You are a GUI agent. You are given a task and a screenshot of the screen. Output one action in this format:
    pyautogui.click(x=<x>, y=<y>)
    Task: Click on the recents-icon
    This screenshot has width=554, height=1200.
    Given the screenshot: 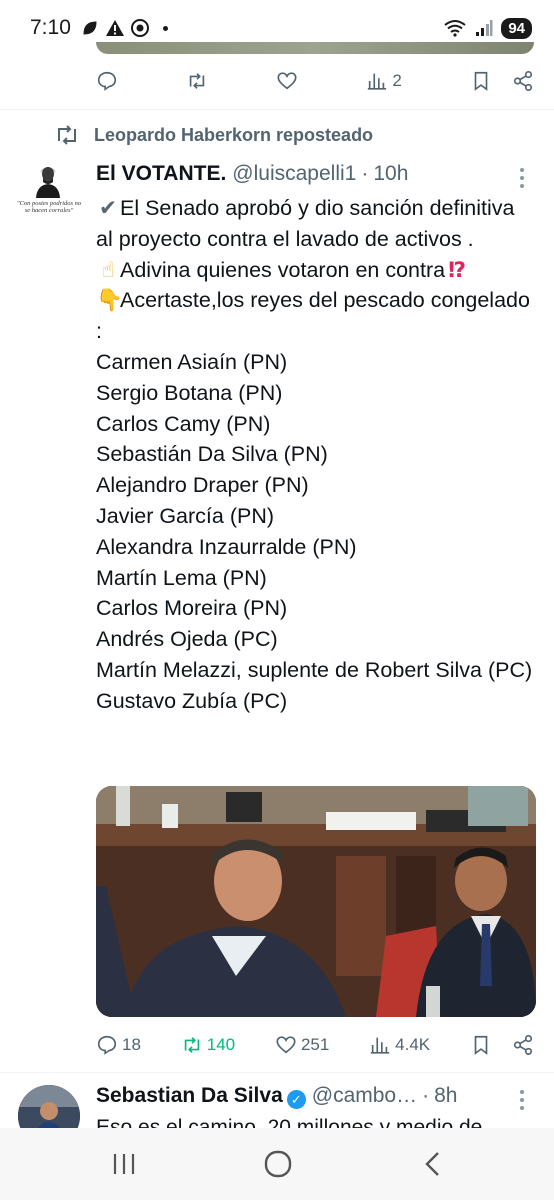 What is the action you would take?
    pyautogui.click(x=124, y=1164)
    